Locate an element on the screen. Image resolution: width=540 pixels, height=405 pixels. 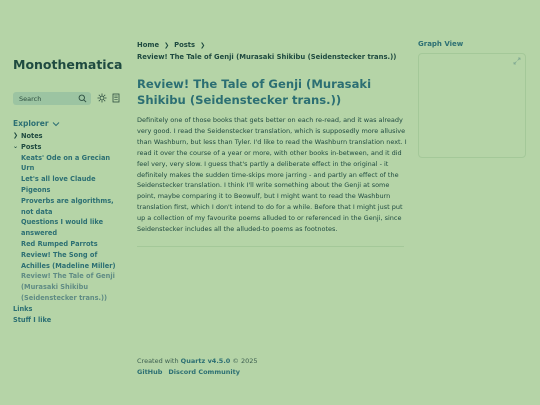
search-label: Search is located at coordinates (30, 98).